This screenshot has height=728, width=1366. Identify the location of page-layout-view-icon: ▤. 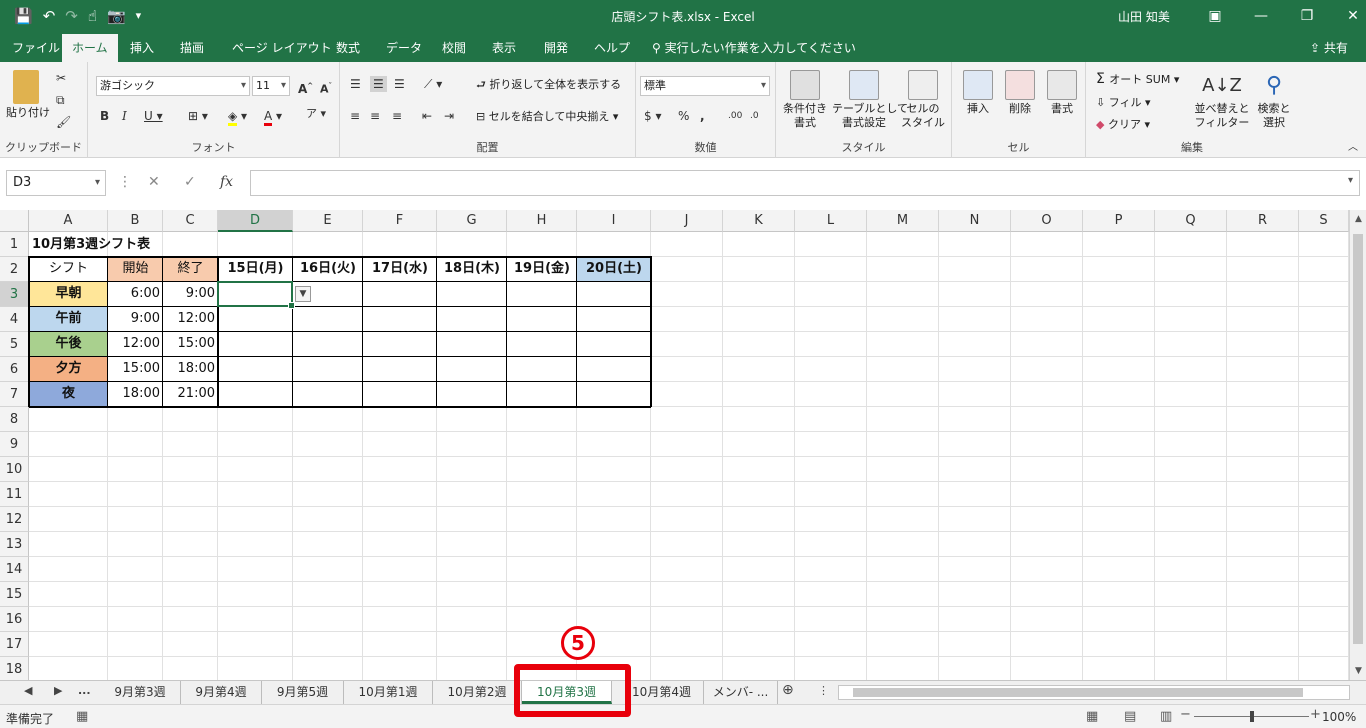
(1130, 716).